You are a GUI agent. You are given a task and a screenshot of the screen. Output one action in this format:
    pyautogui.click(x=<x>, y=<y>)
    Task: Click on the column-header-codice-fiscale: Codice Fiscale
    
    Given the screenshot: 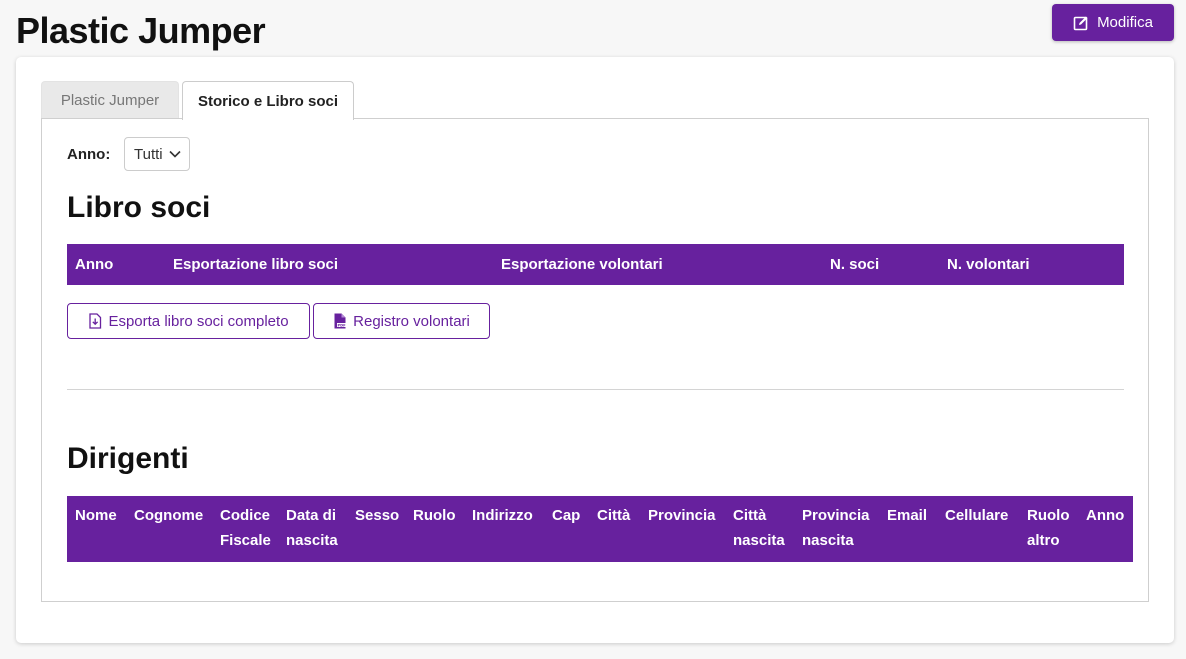 What is the action you would take?
    pyautogui.click(x=245, y=528)
    